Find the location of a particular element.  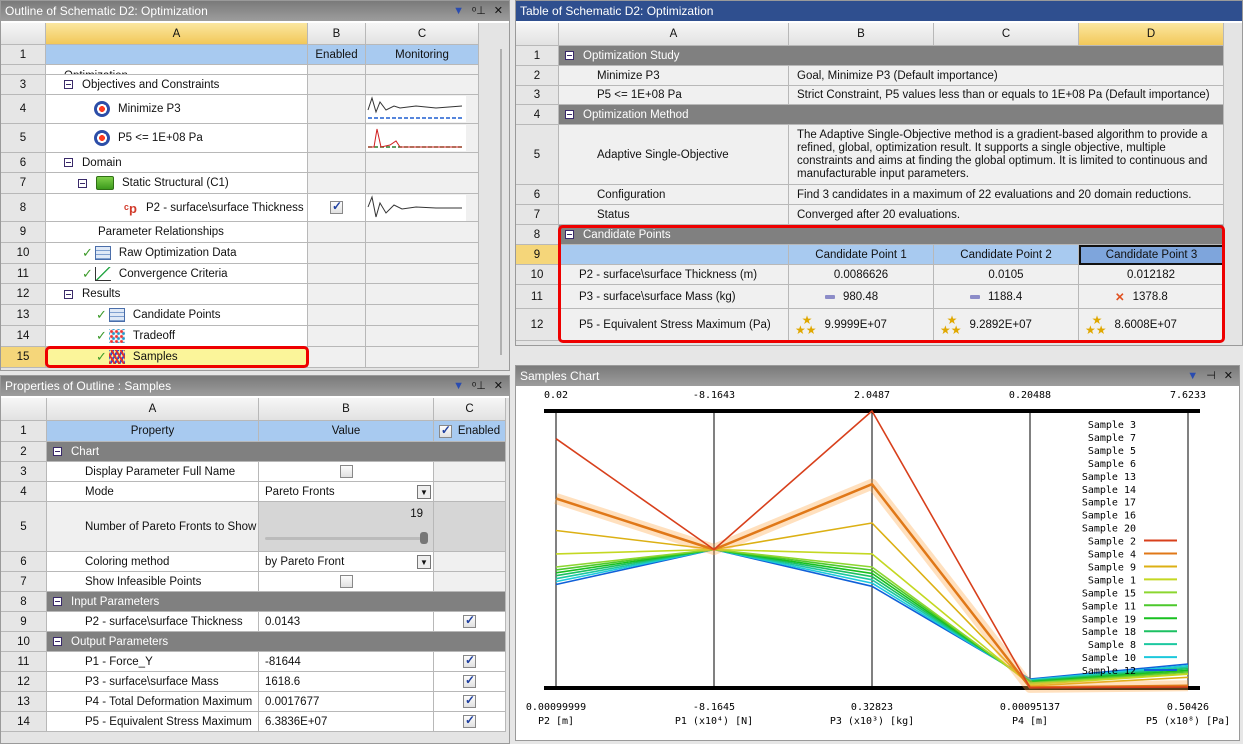

candidate-value: 1188.4 is located at coordinates (1006, 297).